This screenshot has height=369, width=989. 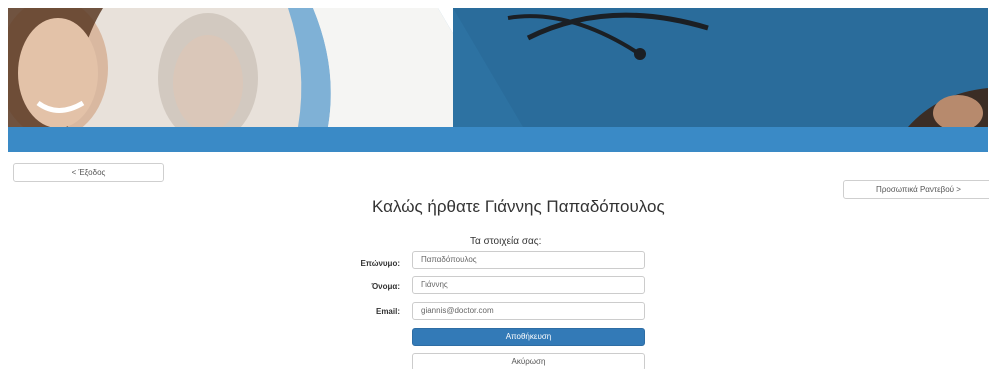 What do you see at coordinates (498, 139) in the screenshot?
I see `header-blue-bar` at bounding box center [498, 139].